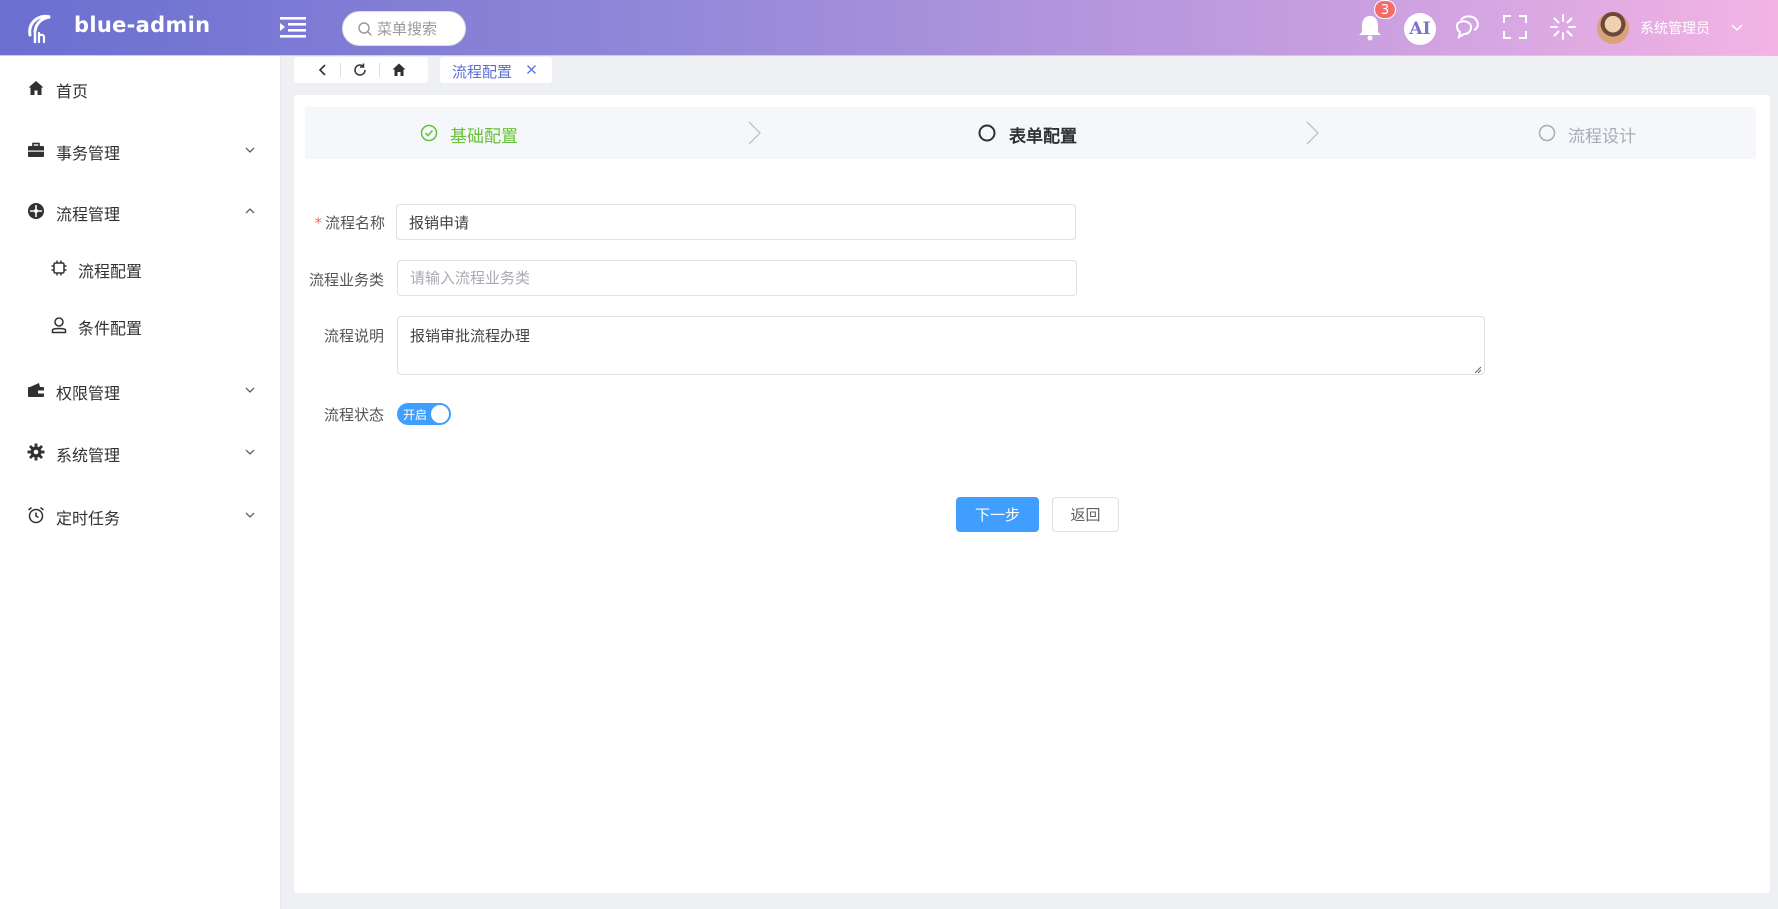 The width and height of the screenshot is (1778, 909). What do you see at coordinates (36, 452) in the screenshot?
I see `gear-icon` at bounding box center [36, 452].